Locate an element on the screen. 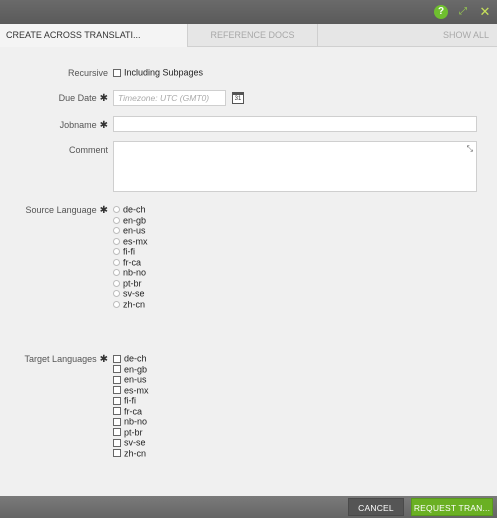 This screenshot has height=518, width=497. close-icon: ✕ is located at coordinates (485, 12).